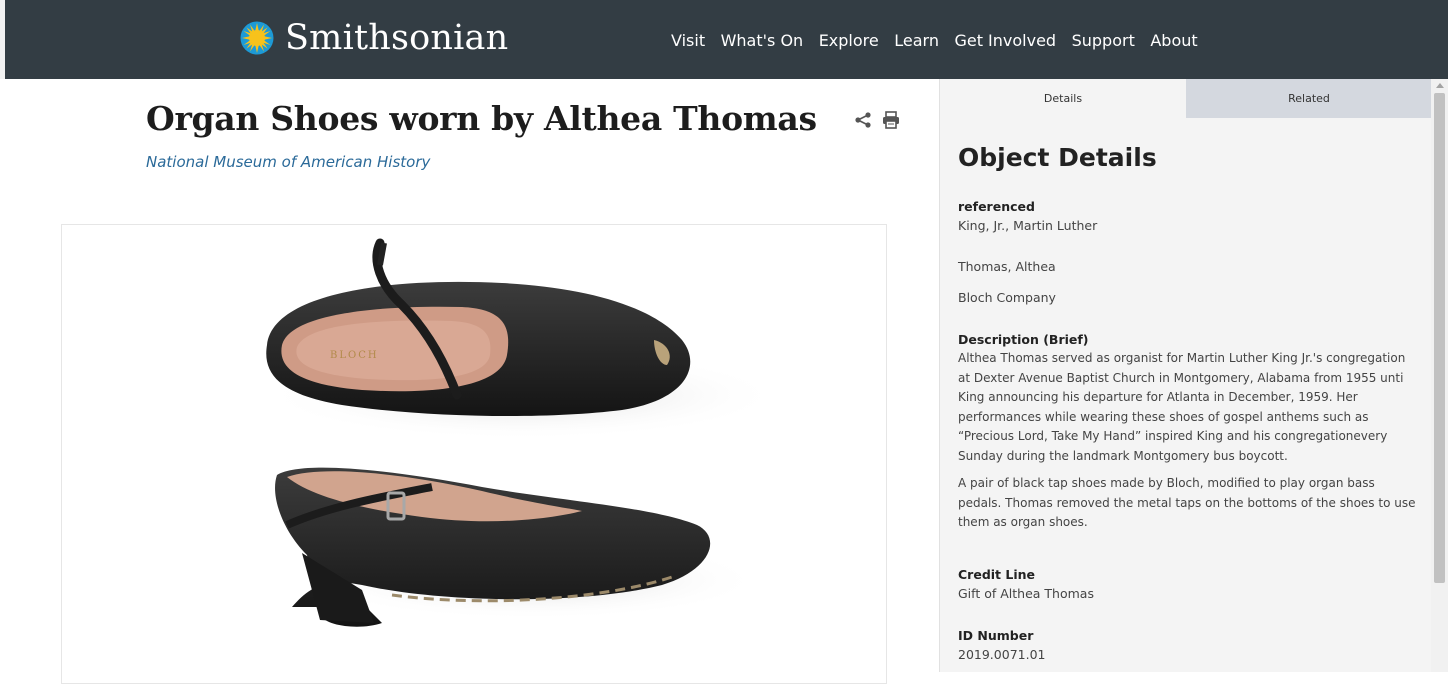 The height and width of the screenshot is (684, 1448). I want to click on referenced-field: referenced King, Jr., Martin Luther, so click(1193, 217).